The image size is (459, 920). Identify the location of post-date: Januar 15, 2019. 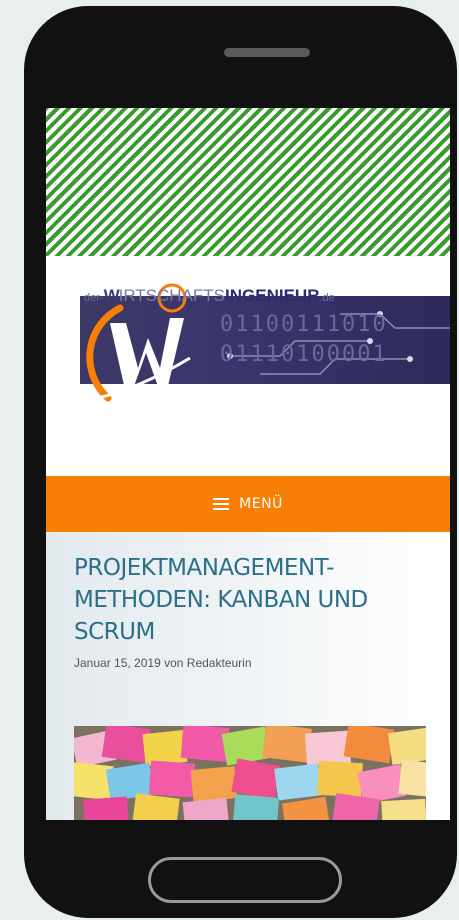
(117, 663).